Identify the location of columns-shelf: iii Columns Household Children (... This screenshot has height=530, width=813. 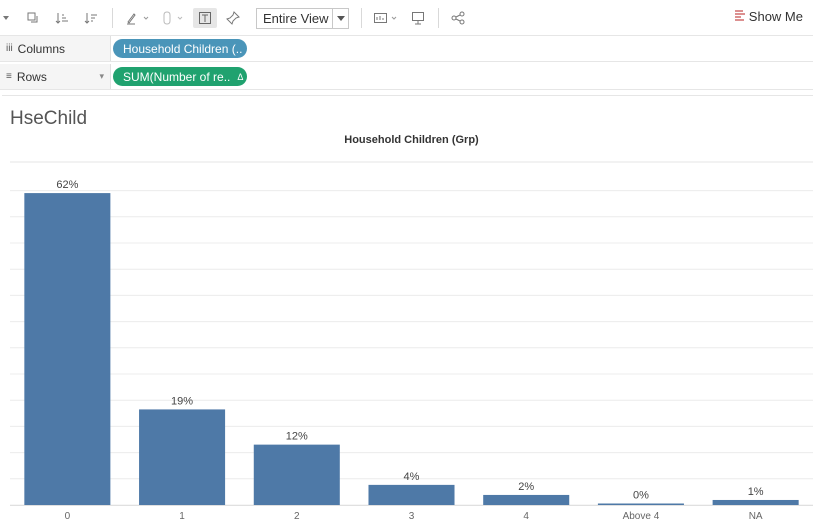
(406, 49).